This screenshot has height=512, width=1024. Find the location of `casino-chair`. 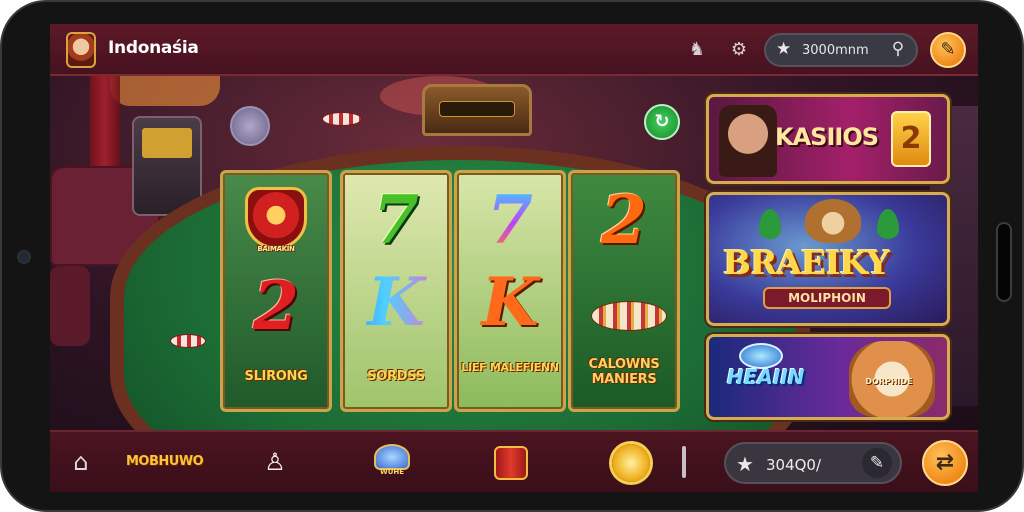

casino-chair is located at coordinates (70, 306).